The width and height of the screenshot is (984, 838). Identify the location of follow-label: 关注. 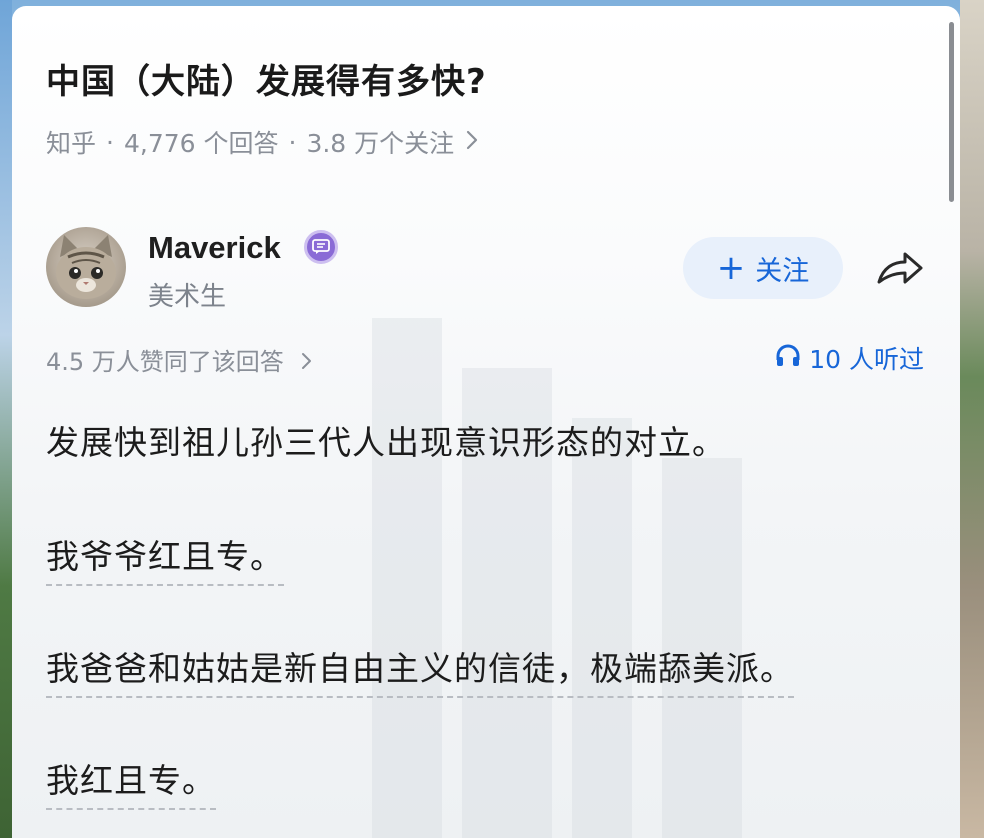
(782, 271).